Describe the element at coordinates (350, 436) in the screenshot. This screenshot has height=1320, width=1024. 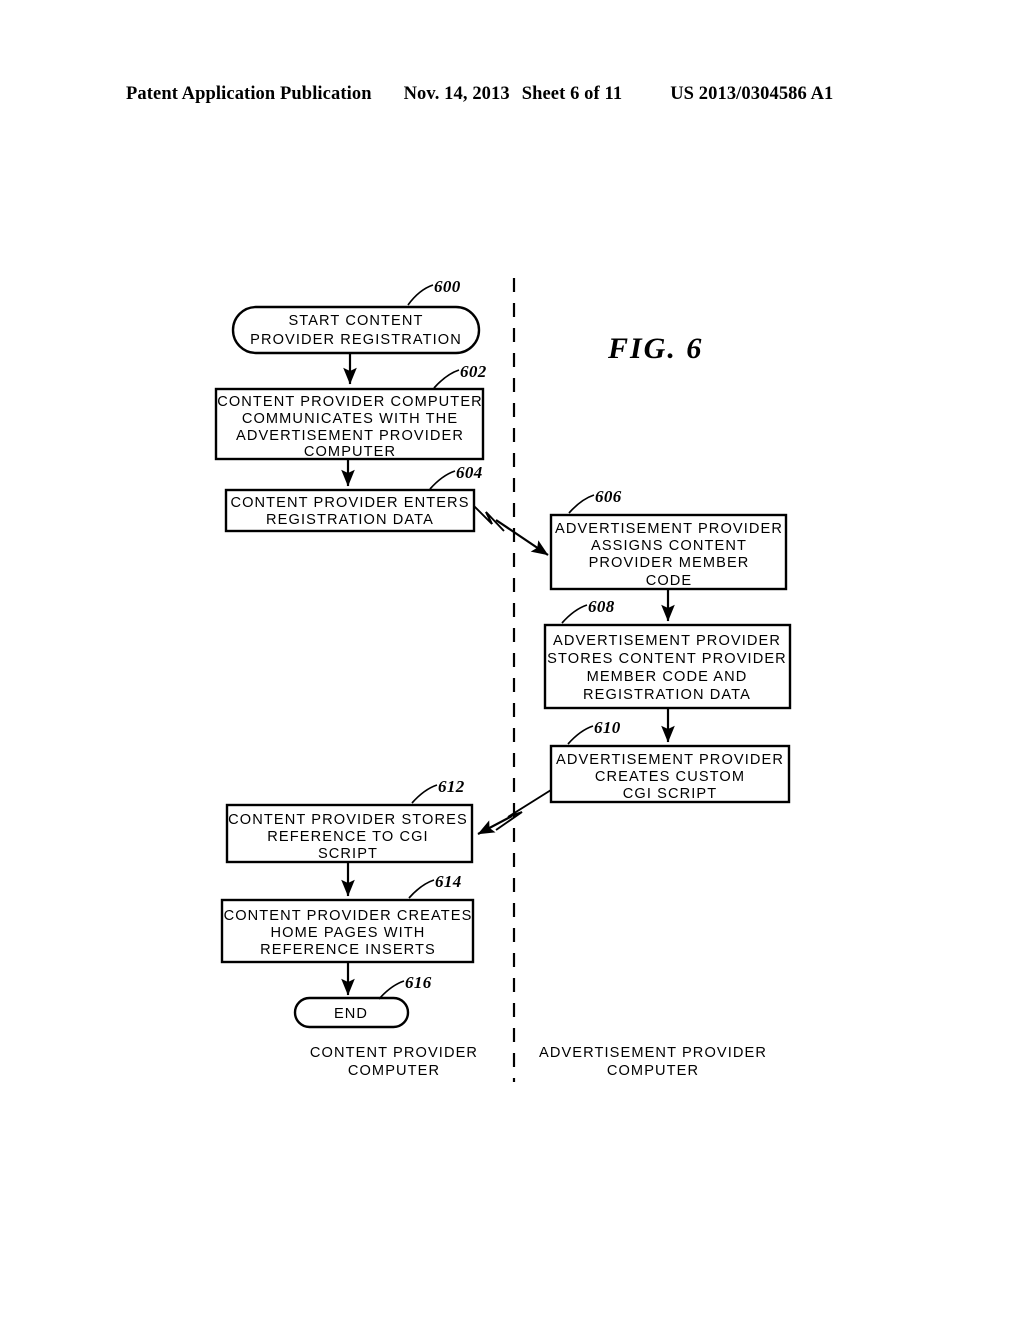
I see `node-602-line-2: ADVERTISEMENT PROVIDER` at that location.